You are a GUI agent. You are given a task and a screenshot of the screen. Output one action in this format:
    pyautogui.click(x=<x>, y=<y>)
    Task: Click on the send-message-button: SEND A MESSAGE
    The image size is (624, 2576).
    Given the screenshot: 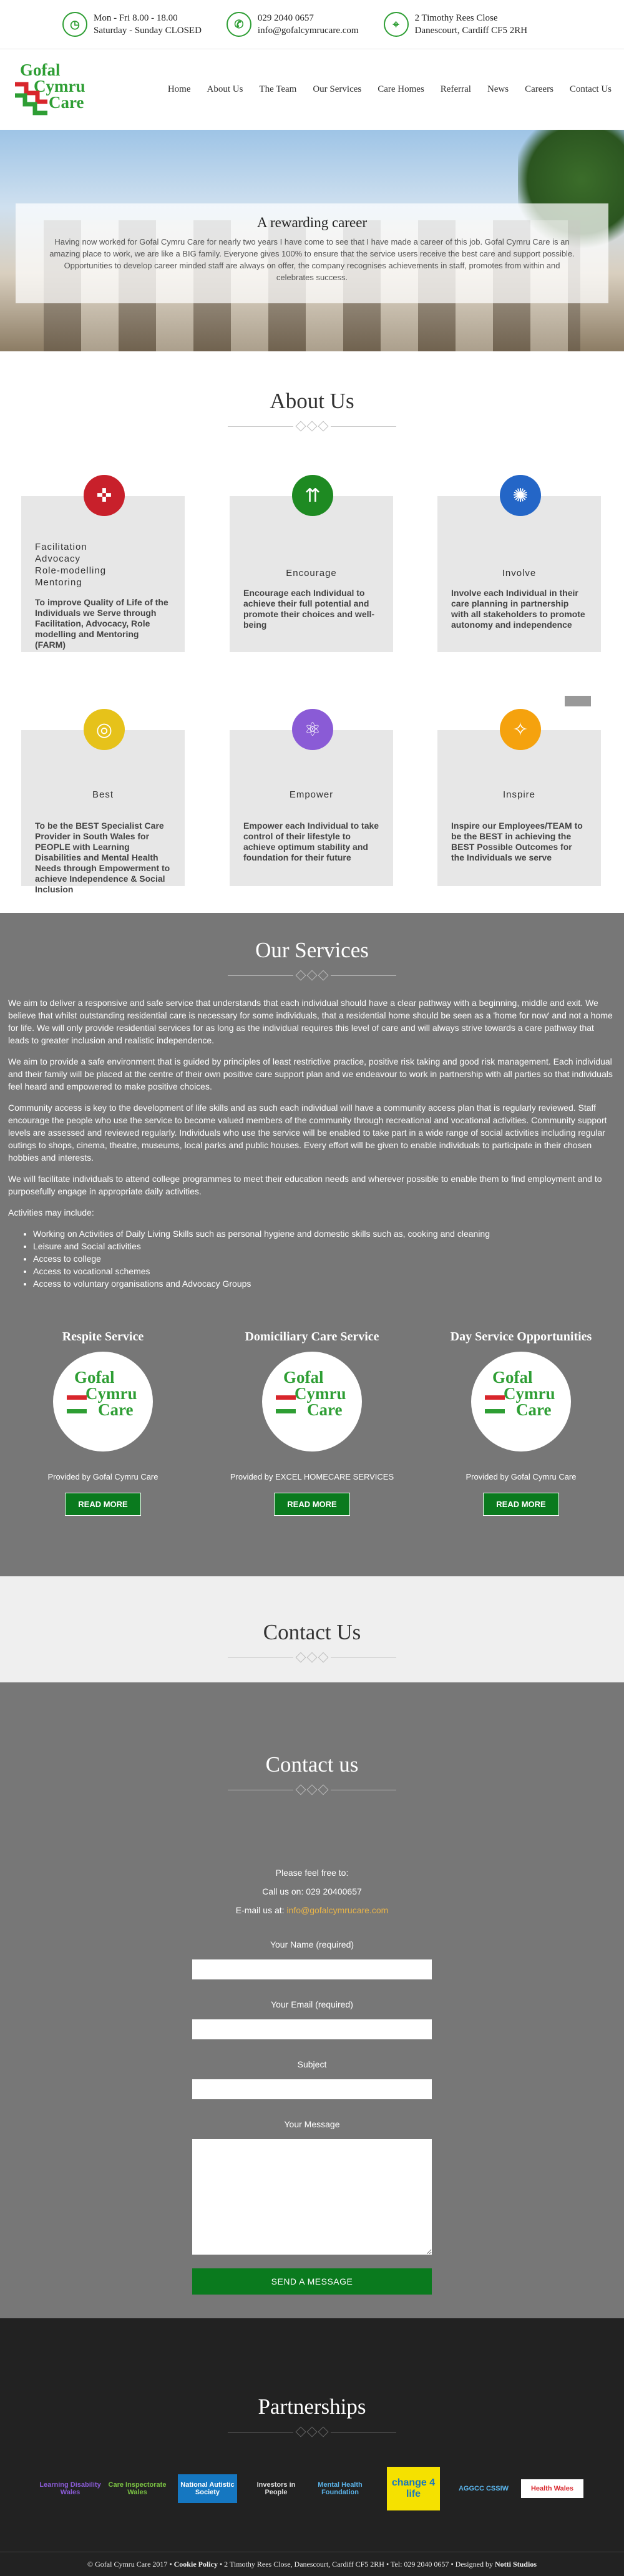 What is the action you would take?
    pyautogui.click(x=312, y=2281)
    